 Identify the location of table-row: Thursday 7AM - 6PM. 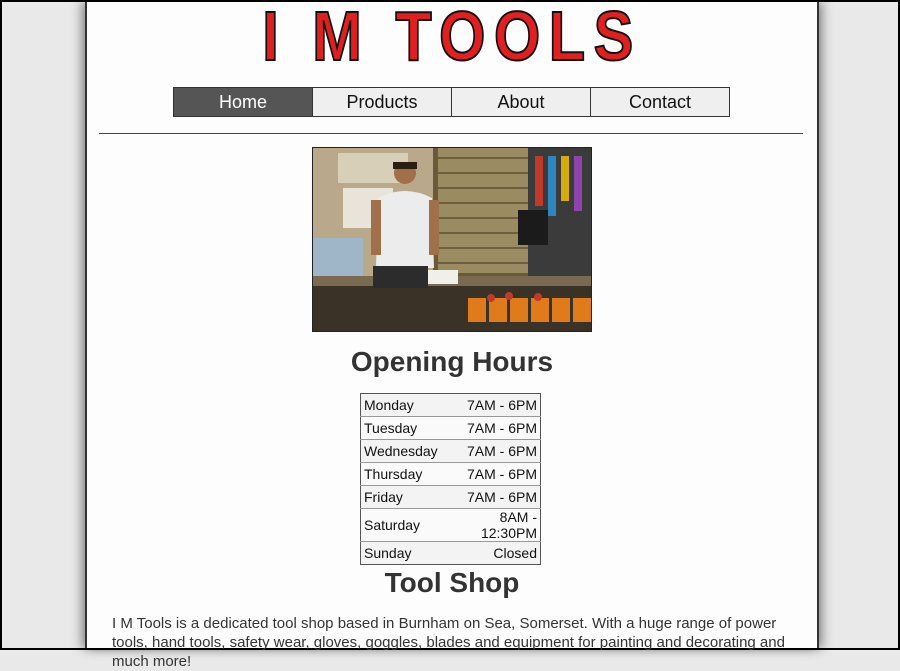
(450, 474).